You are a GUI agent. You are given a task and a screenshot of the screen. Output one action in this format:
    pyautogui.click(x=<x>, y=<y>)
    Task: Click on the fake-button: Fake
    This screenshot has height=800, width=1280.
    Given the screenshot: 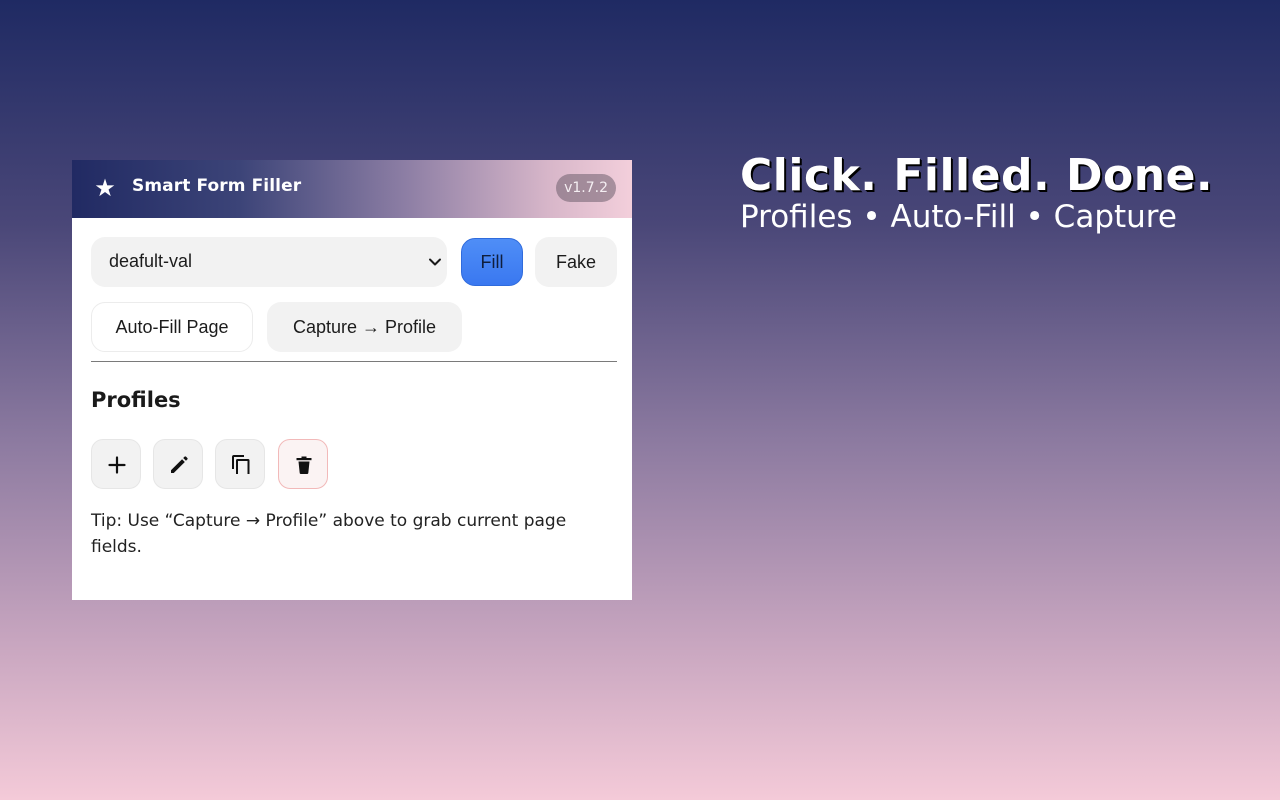 What is the action you would take?
    pyautogui.click(x=576, y=262)
    